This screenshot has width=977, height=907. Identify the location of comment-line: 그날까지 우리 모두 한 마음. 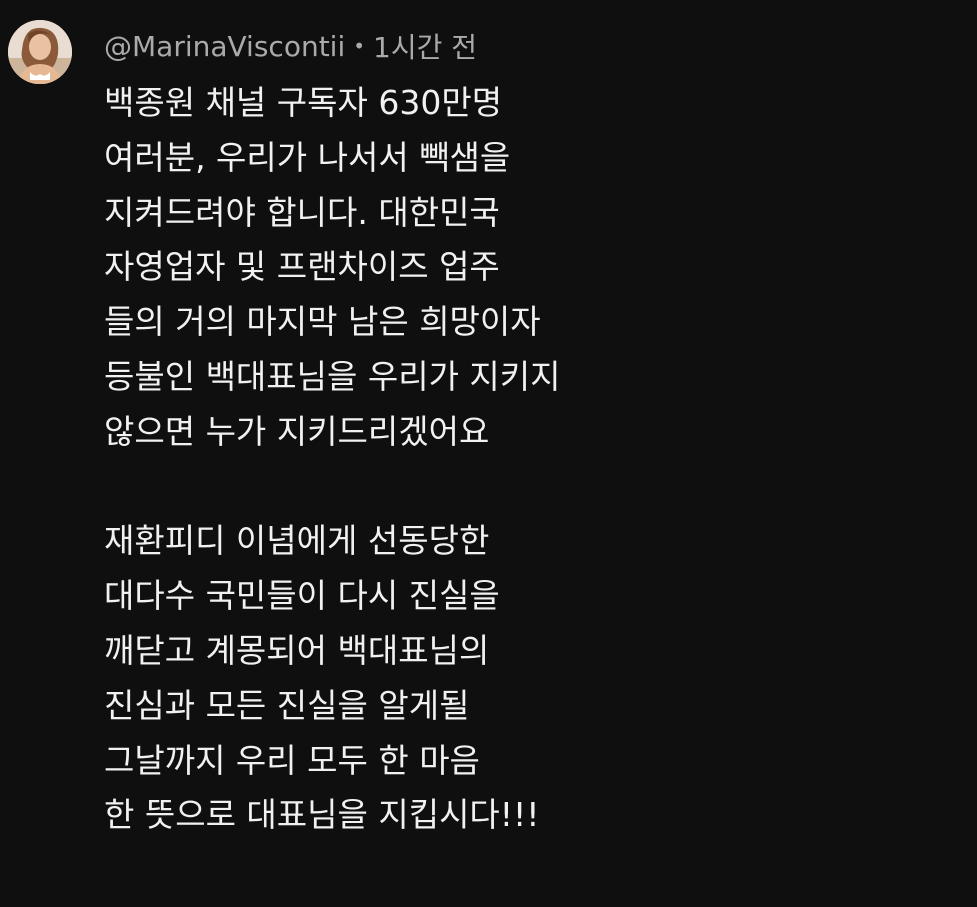
(292, 760).